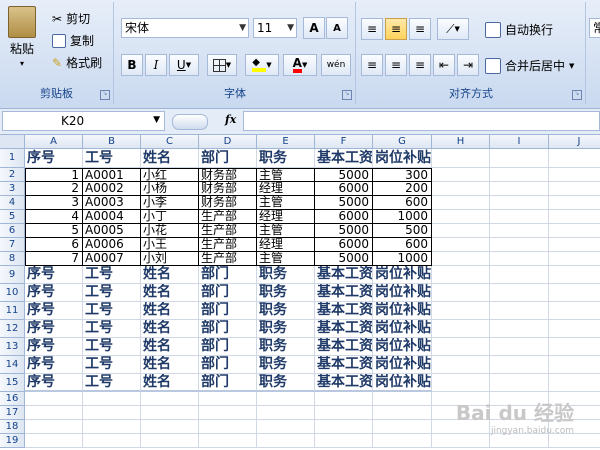  What do you see at coordinates (54, 259) in the screenshot?
I see `data-cell: 7` at bounding box center [54, 259].